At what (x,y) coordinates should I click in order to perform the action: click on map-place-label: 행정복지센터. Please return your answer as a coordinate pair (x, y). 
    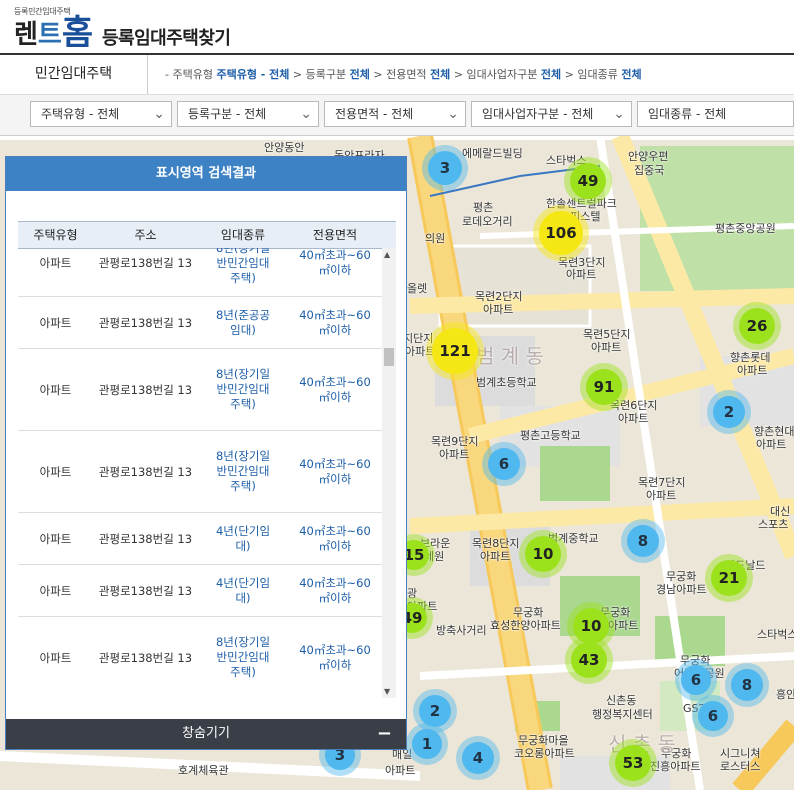
    Looking at the image, I should click on (622, 714).